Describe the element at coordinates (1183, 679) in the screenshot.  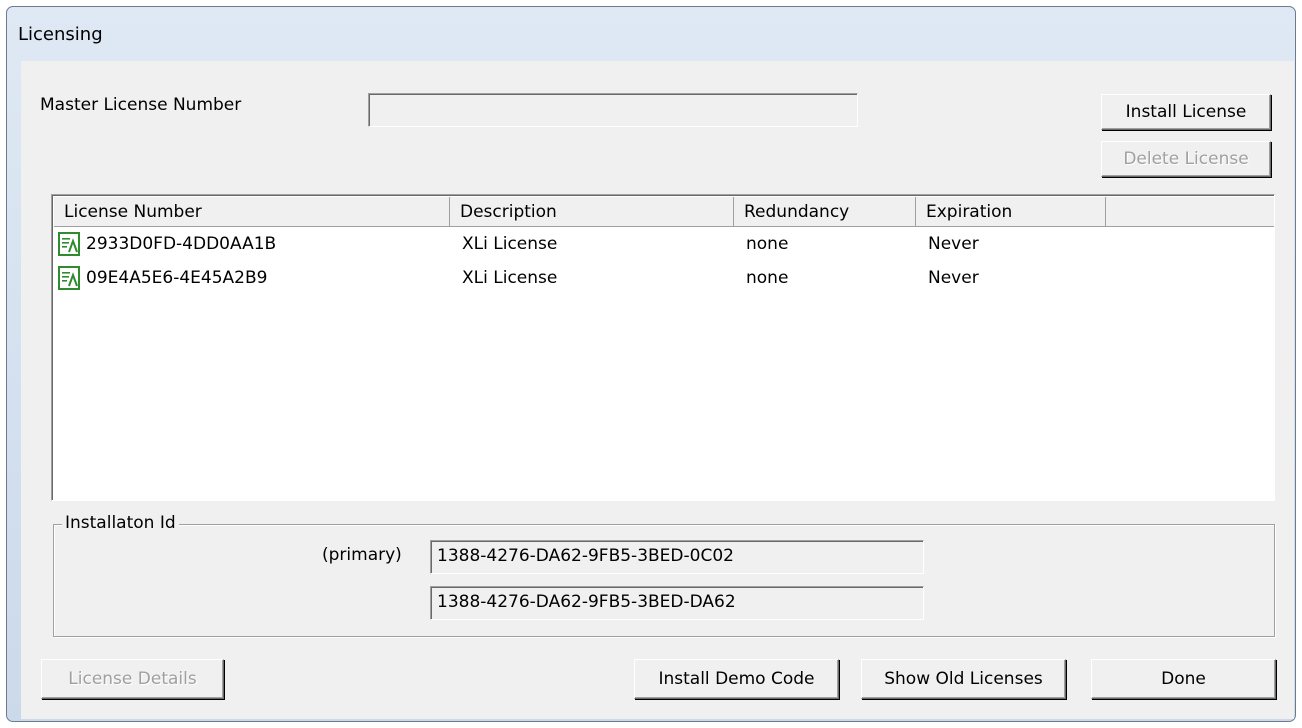
I see `done-button: Done` at that location.